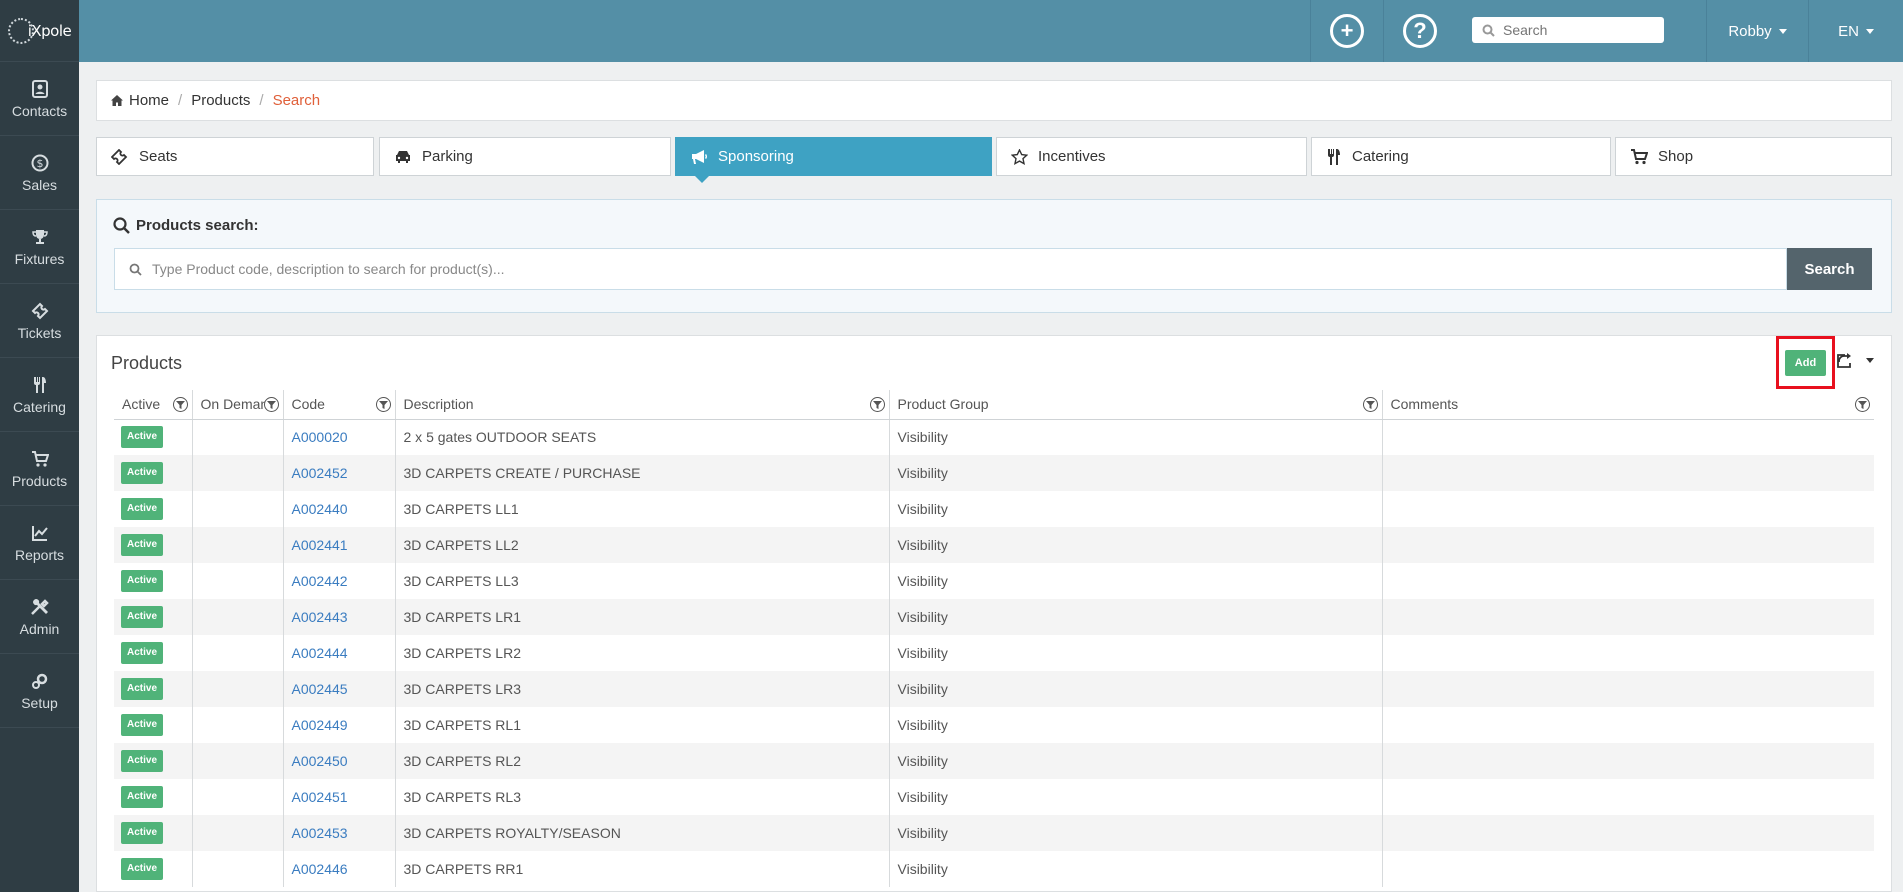 The height and width of the screenshot is (892, 1903). Describe the element at coordinates (1419, 31) in the screenshot. I see `help-button: ?` at that location.